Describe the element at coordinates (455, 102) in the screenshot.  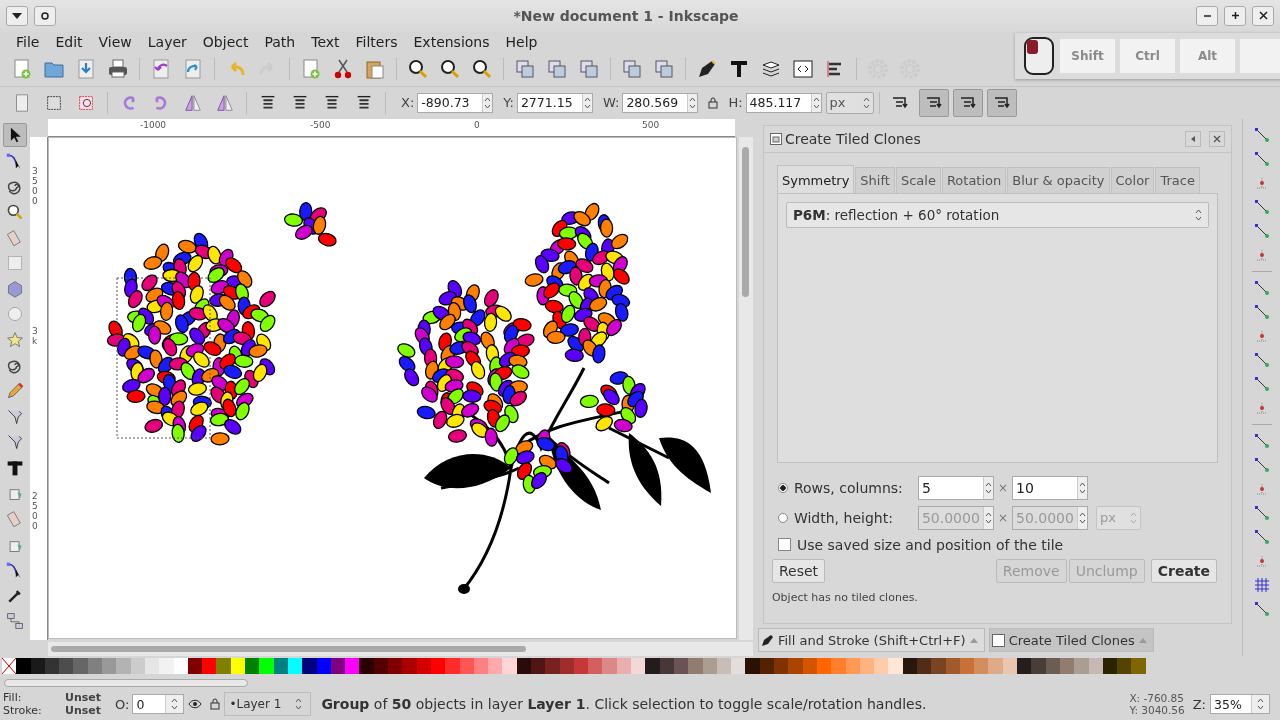
I see `number-field: -890.73` at that location.